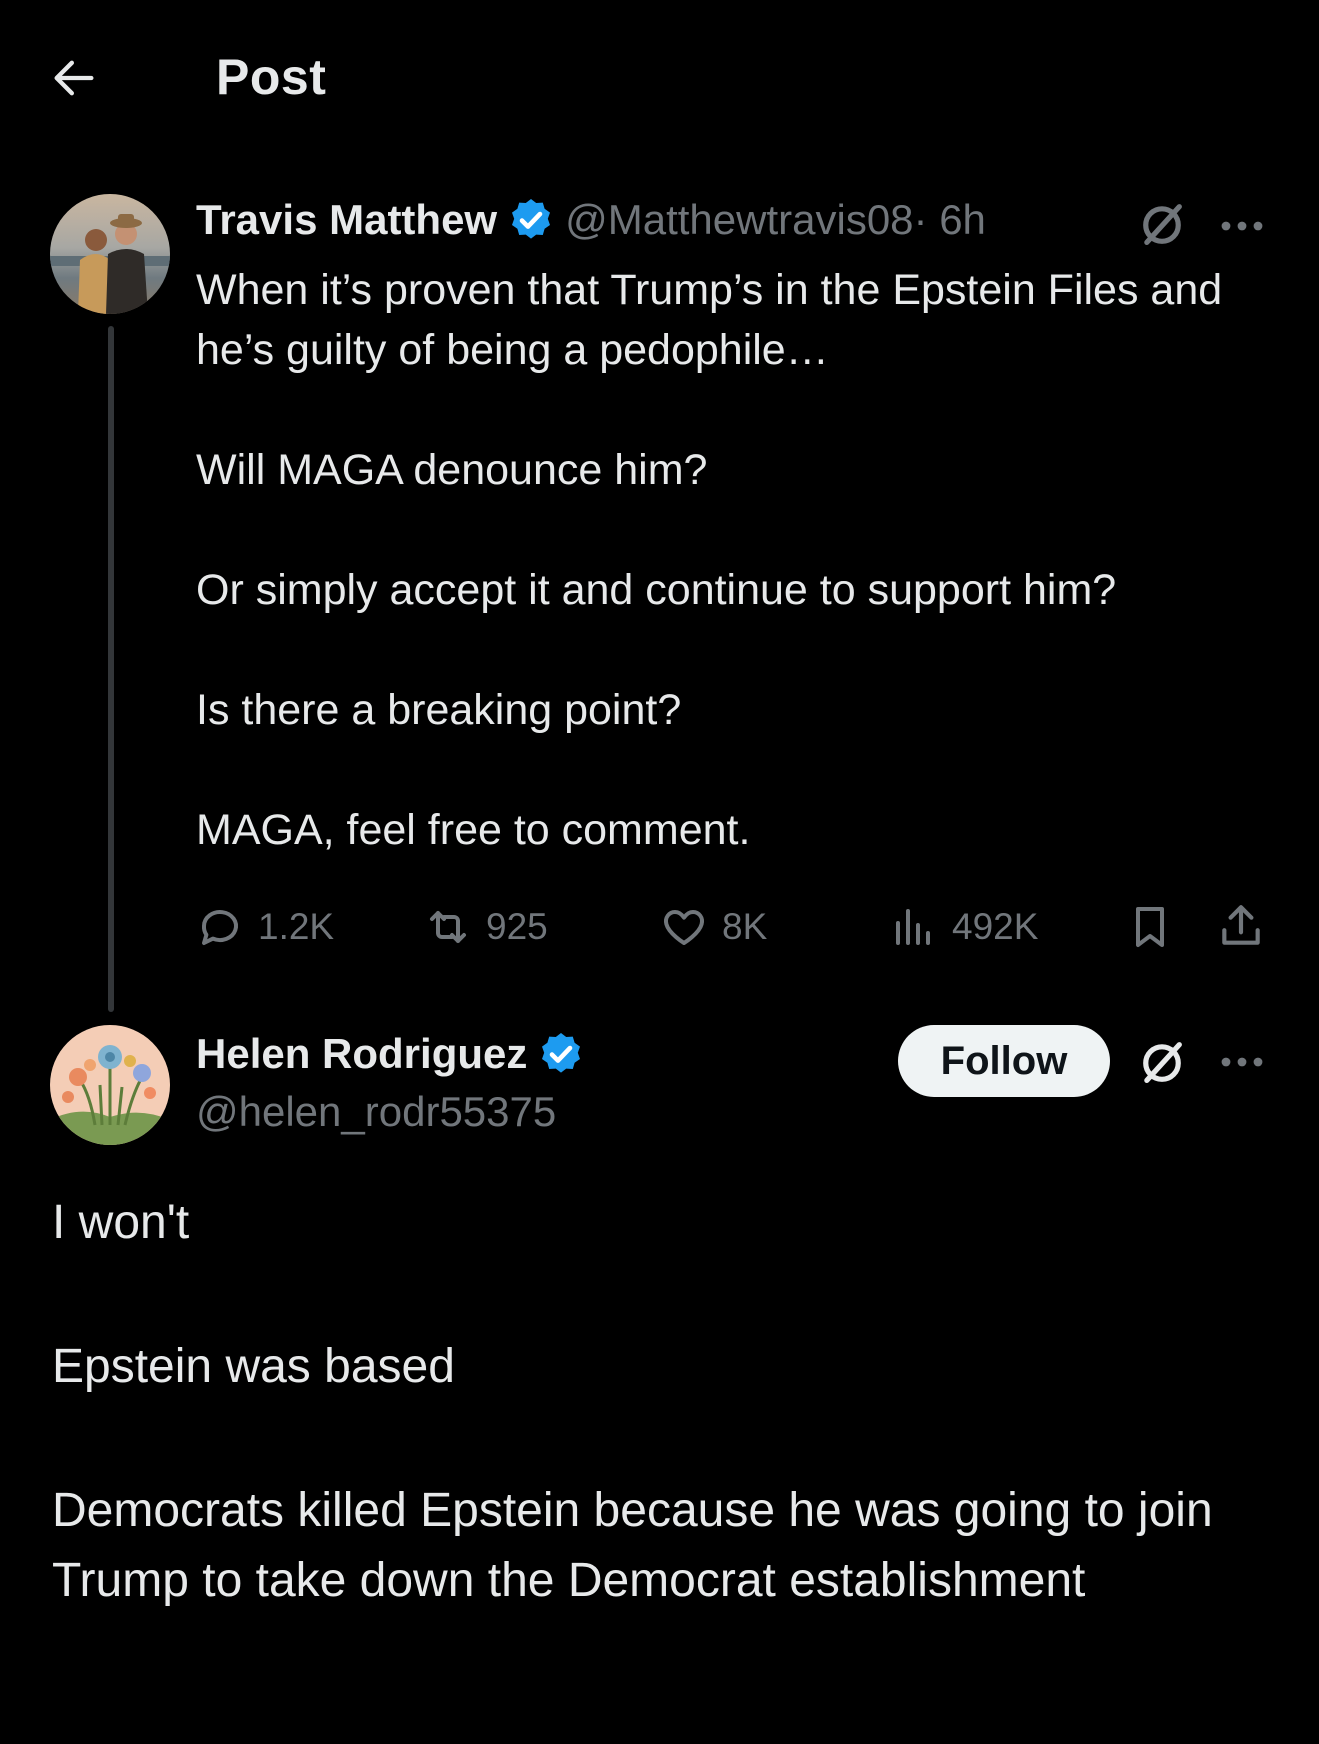 The width and height of the screenshot is (1319, 1744). Describe the element at coordinates (271, 77) in the screenshot. I see `page-title: Post` at that location.